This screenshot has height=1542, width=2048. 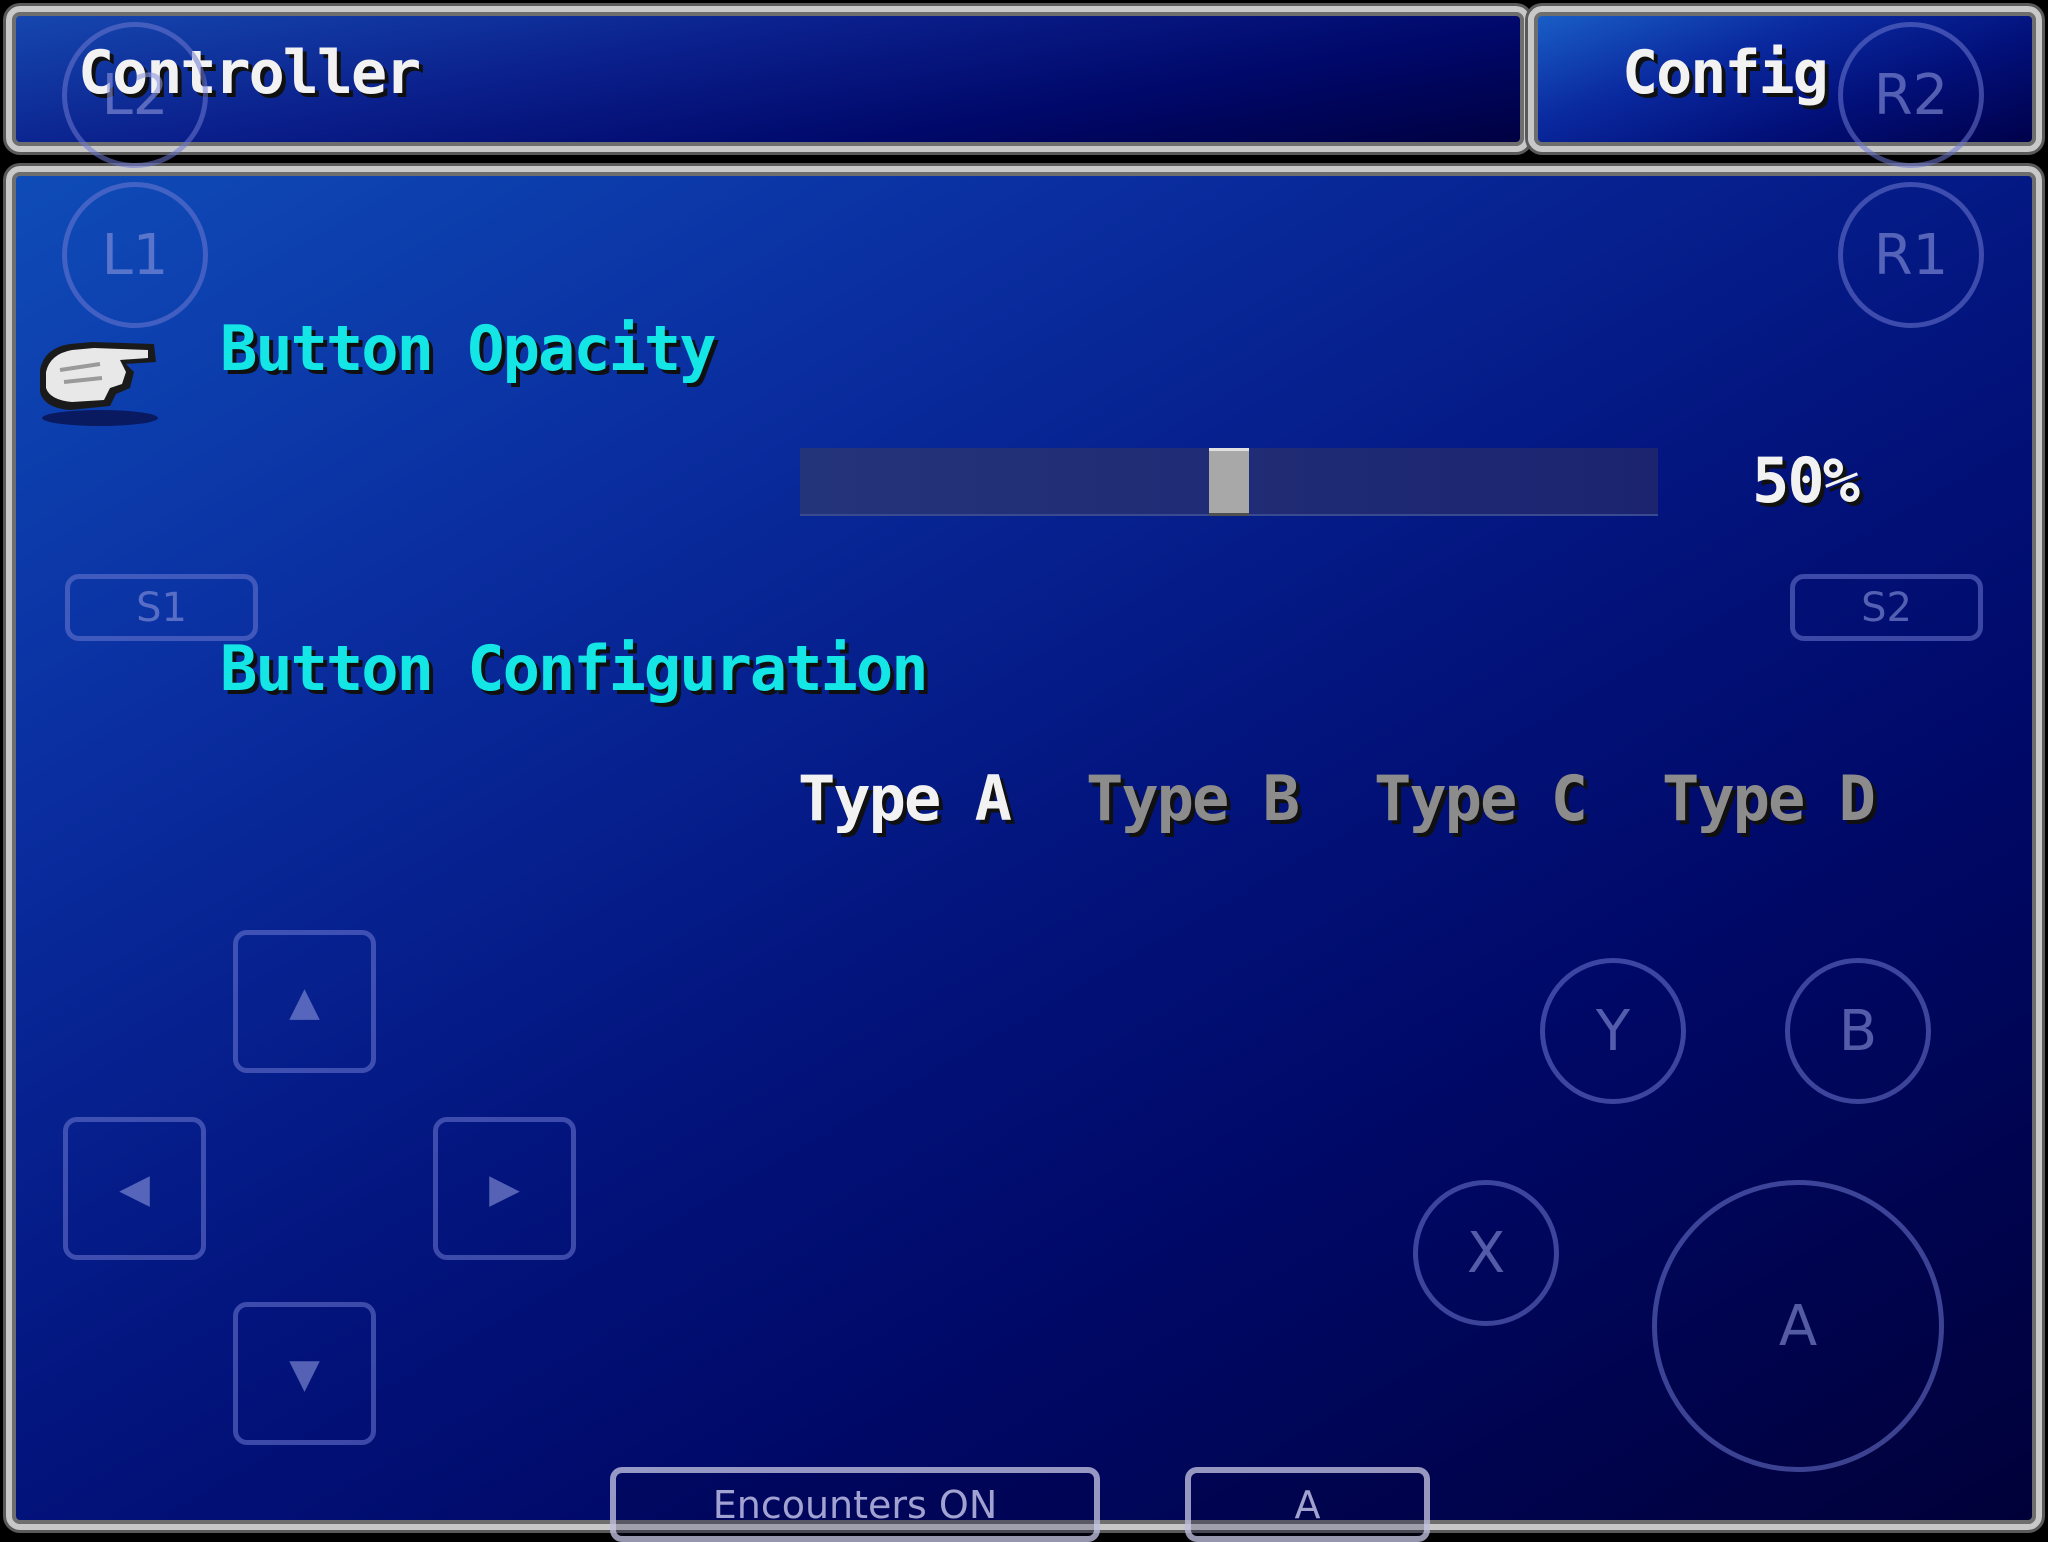 I want to click on a-button: A, so click(x=1798, y=1326).